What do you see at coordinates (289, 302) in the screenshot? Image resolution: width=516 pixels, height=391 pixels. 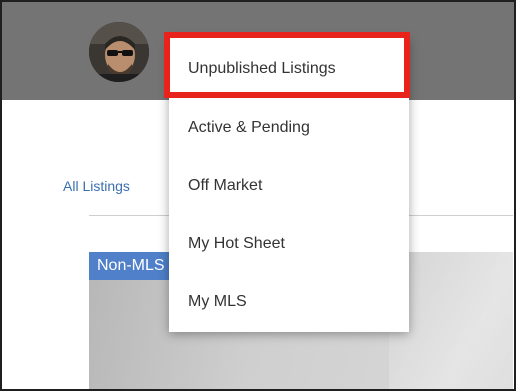 I see `menu-item-my-mls: My MLS` at bounding box center [289, 302].